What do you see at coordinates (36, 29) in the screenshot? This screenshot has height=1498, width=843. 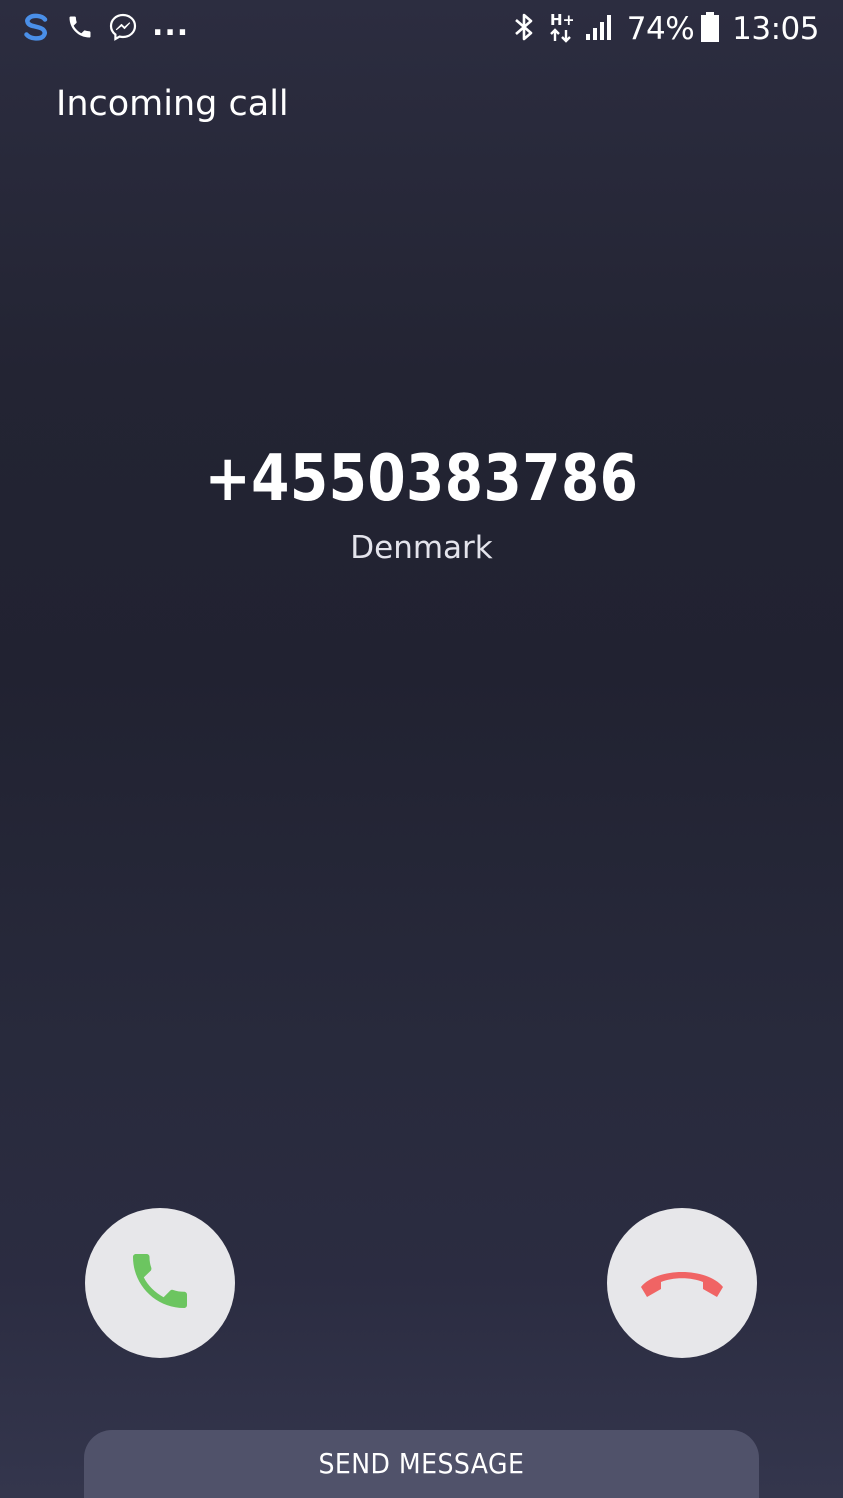 I see `s-app-icon` at bounding box center [36, 29].